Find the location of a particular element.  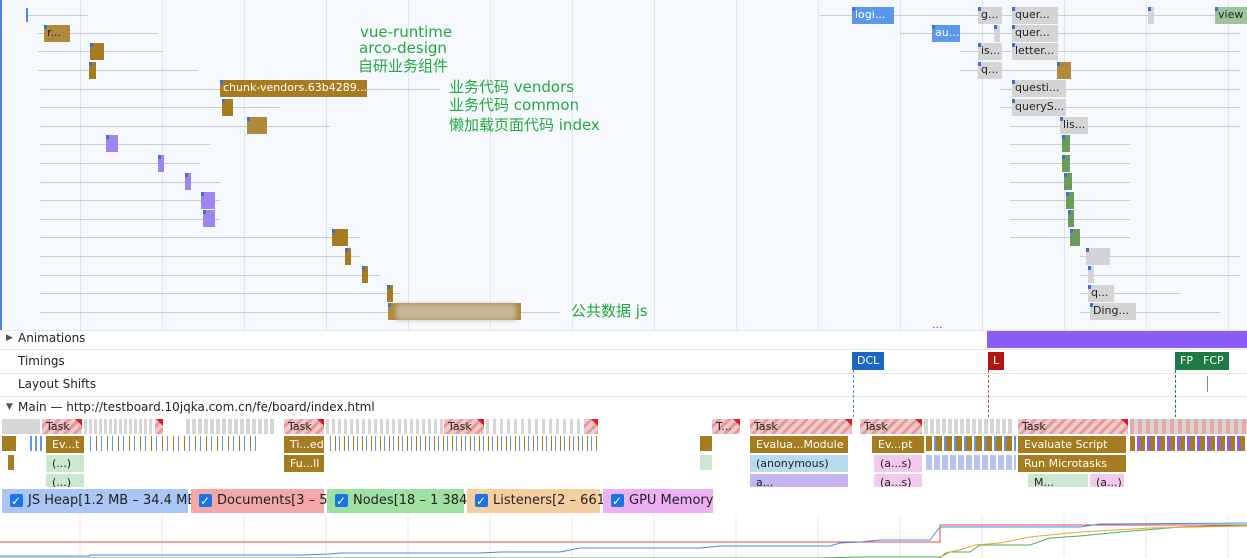

annotation-self-components: 自研业务组件 is located at coordinates (403, 66).